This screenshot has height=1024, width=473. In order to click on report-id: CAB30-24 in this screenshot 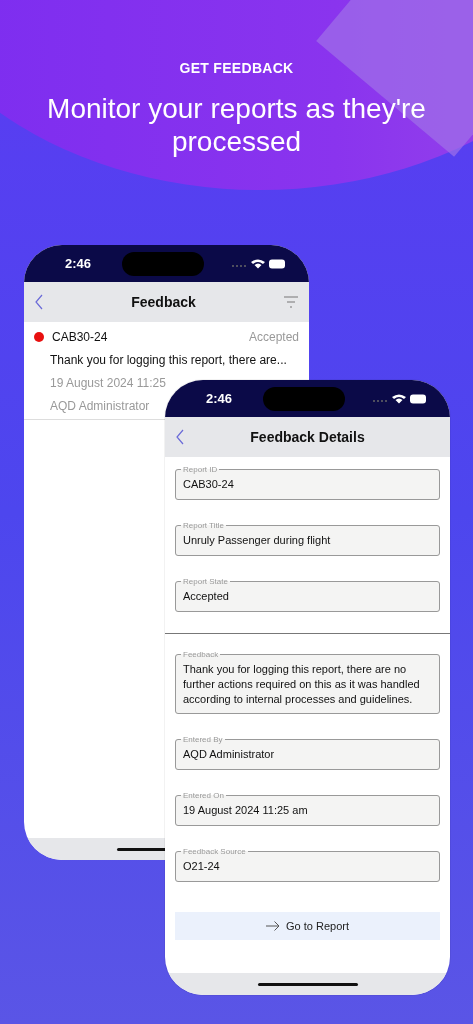, I will do `click(80, 337)`.